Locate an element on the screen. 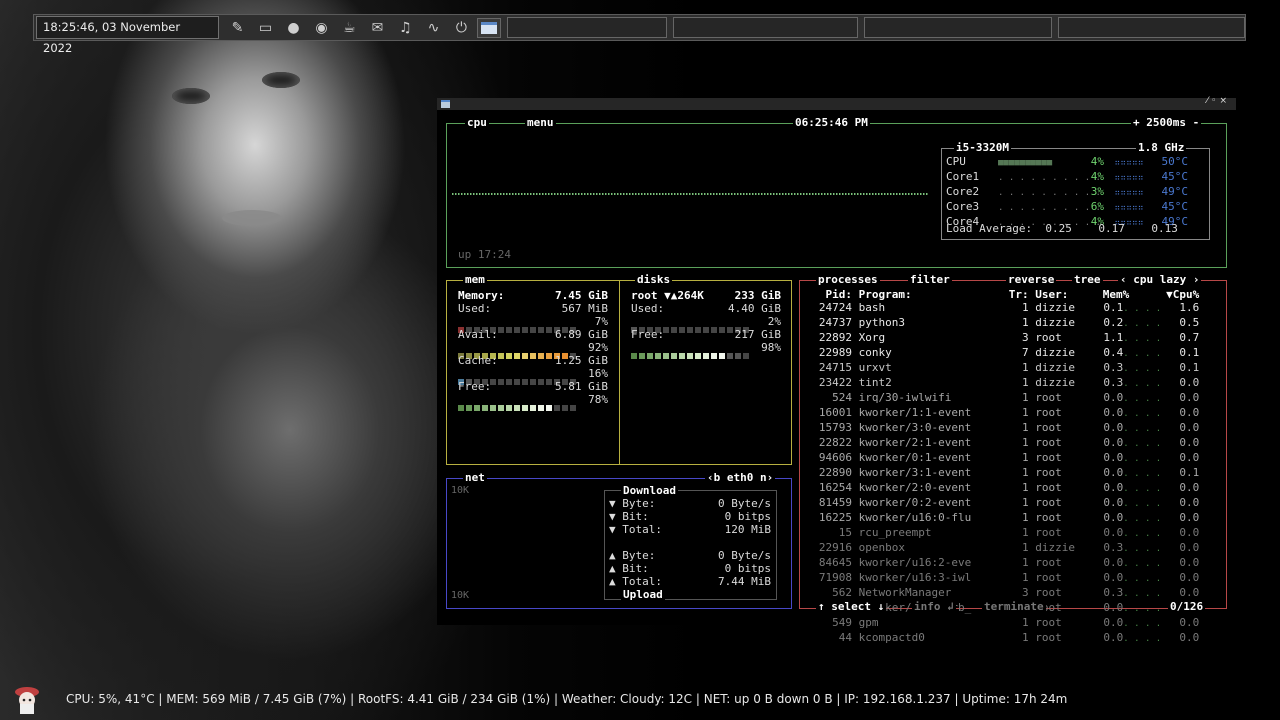 This screenshot has height=720, width=1280. process-pid: 15793 is located at coordinates (835, 427).